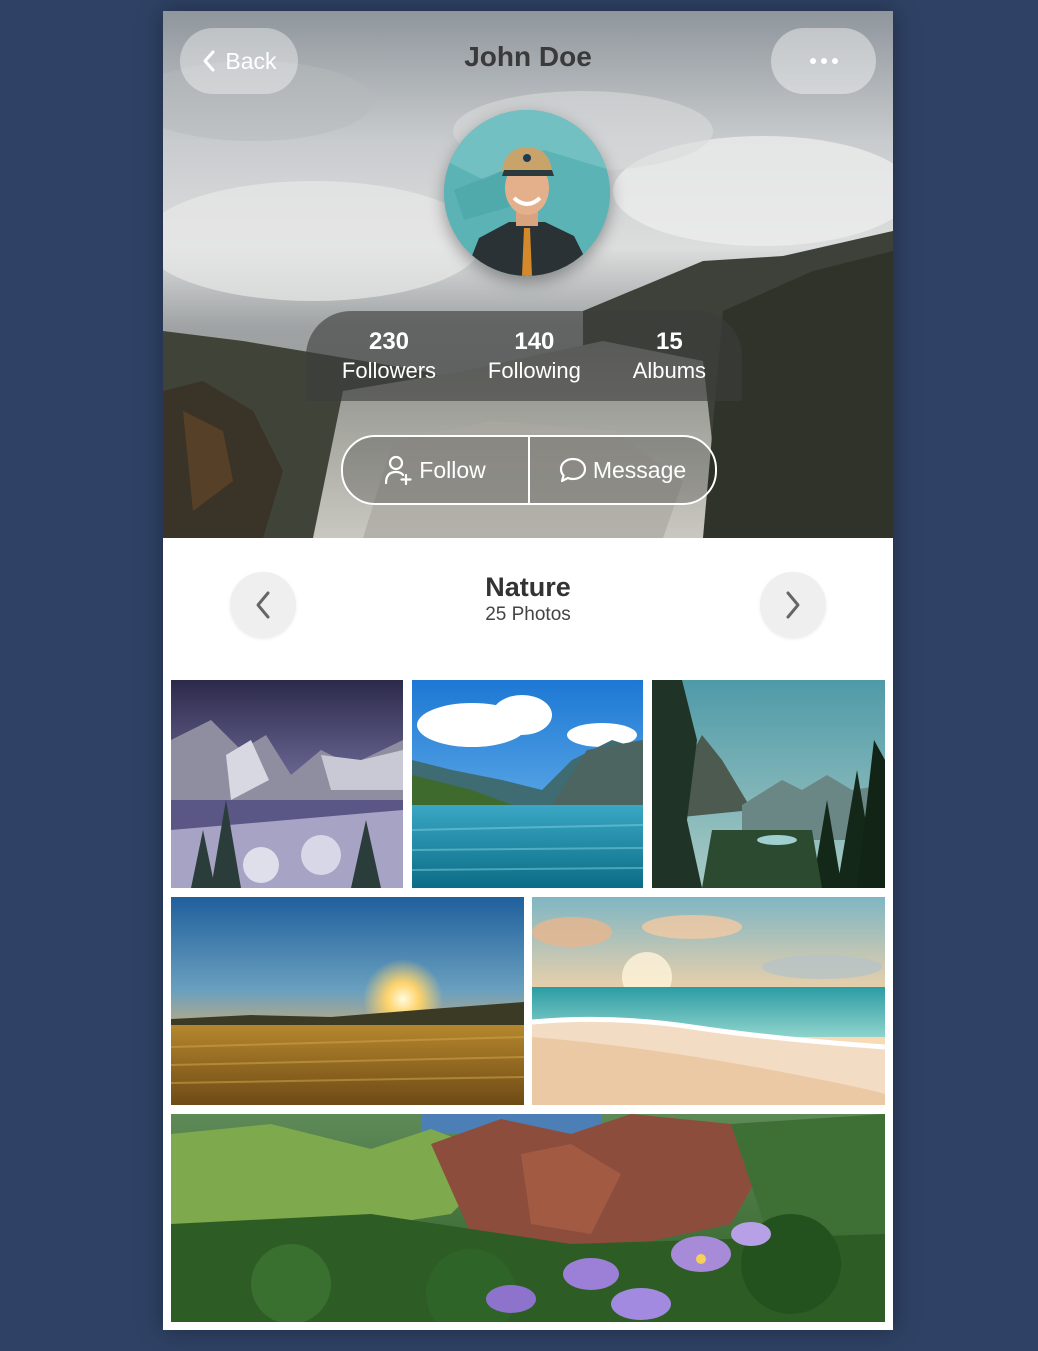 The width and height of the screenshot is (1038, 1351). Describe the element at coordinates (669, 341) in the screenshot. I see `stat-value: 15` at that location.